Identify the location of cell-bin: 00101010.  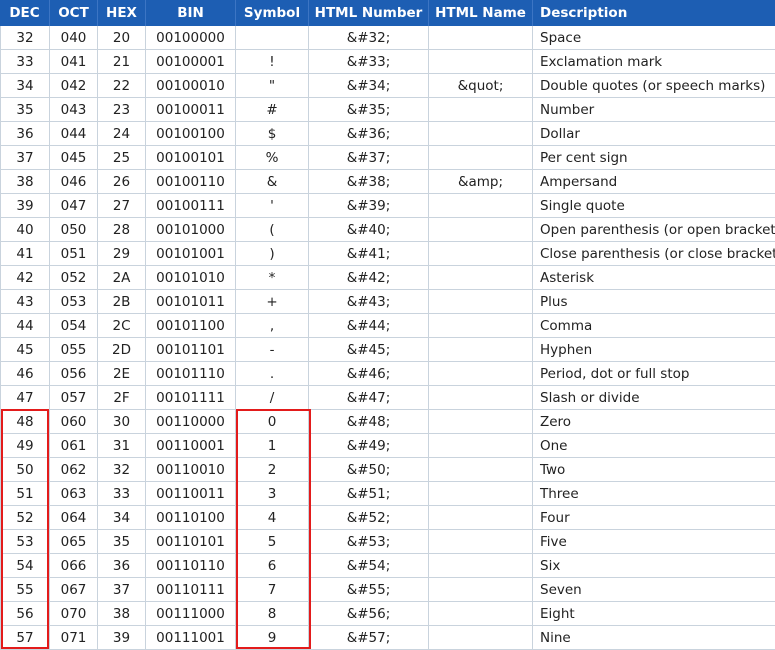
(191, 277).